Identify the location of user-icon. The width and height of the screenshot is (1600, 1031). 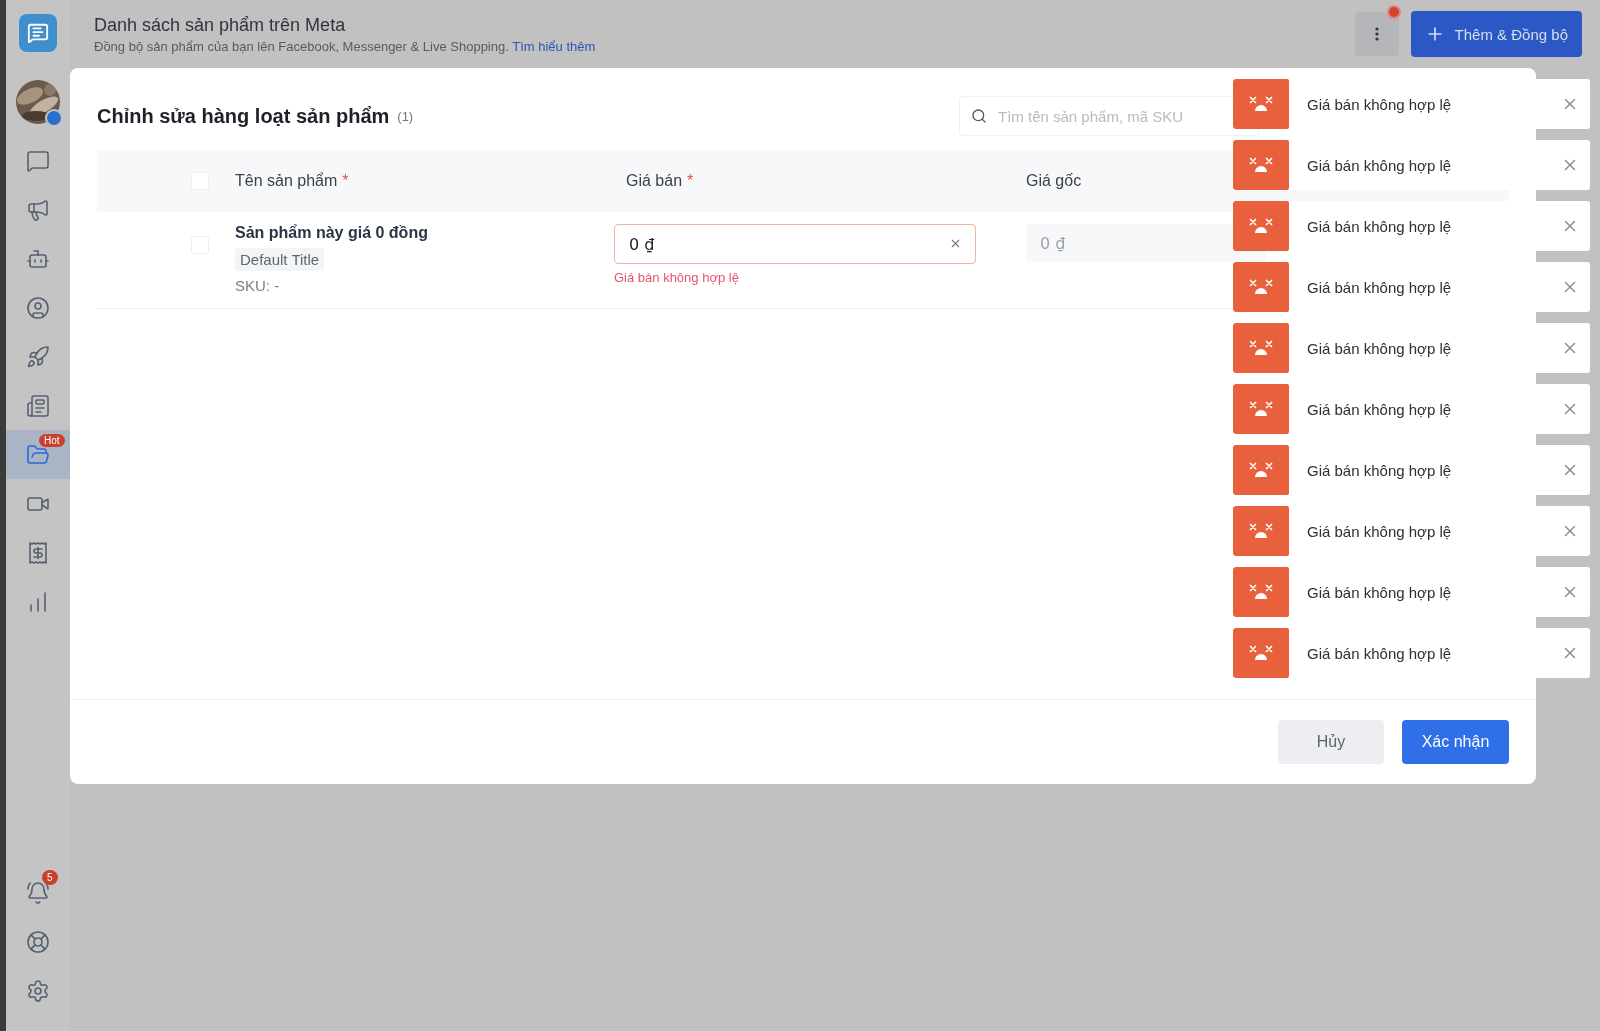
(38, 307).